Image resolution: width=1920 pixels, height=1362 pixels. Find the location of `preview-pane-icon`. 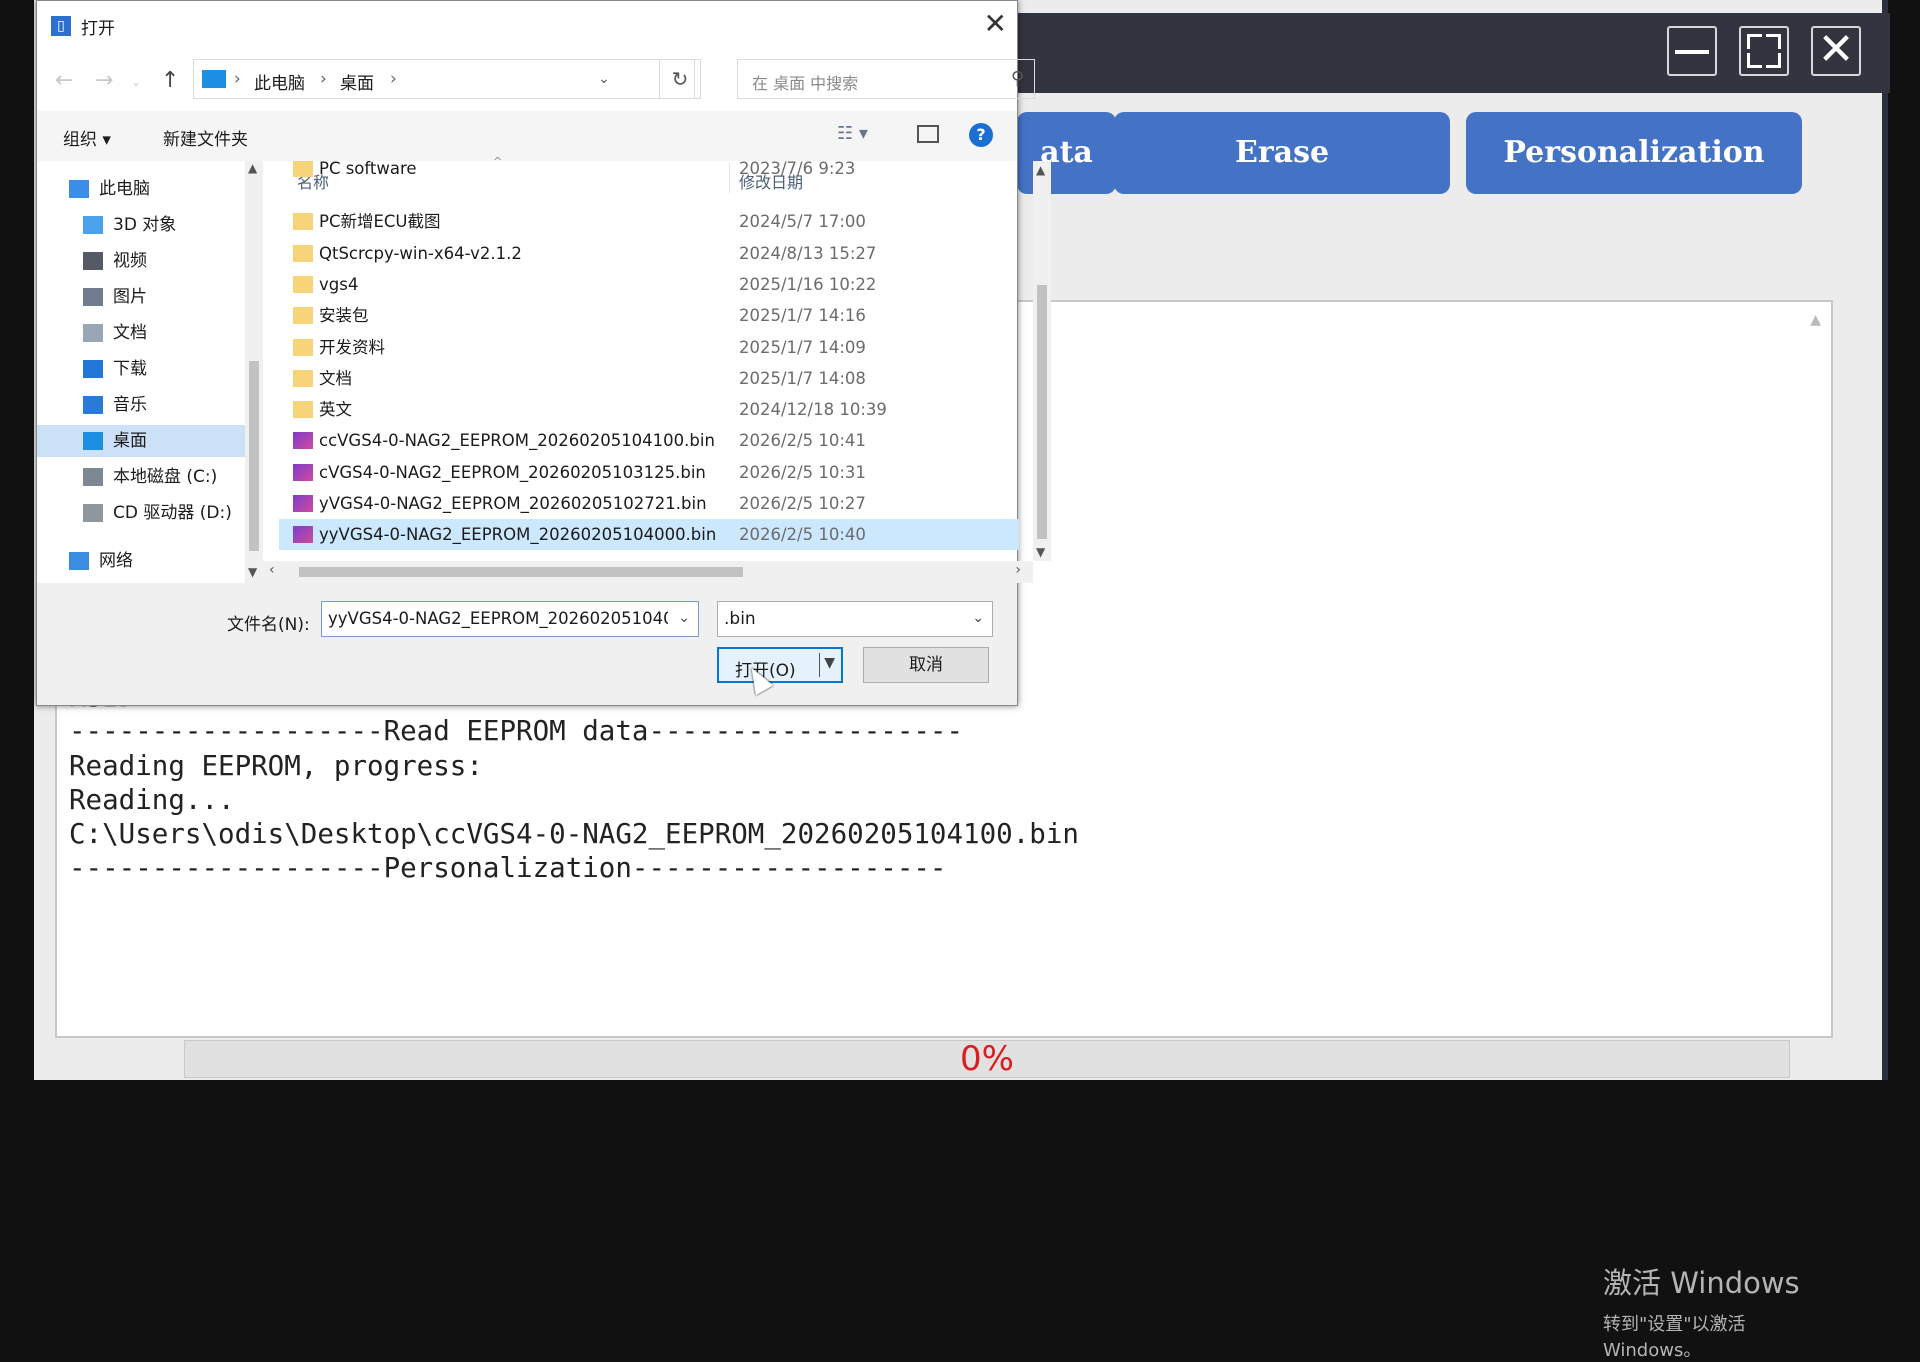

preview-pane-icon is located at coordinates (928, 134).